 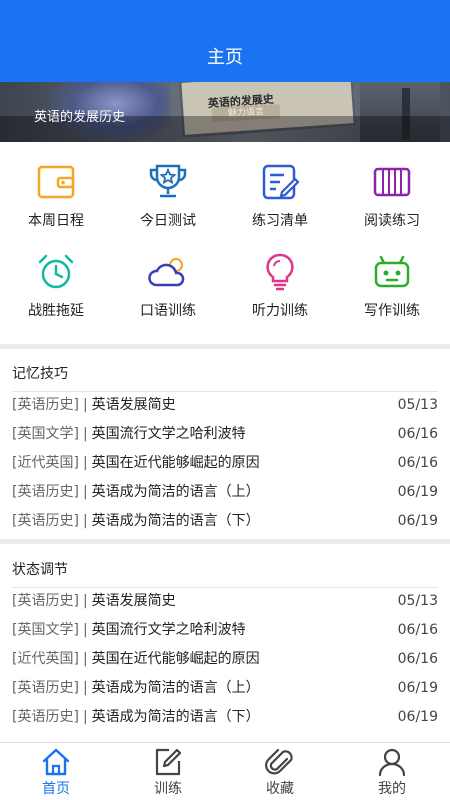 What do you see at coordinates (392, 789) in the screenshot?
I see `tab-label: 我的` at bounding box center [392, 789].